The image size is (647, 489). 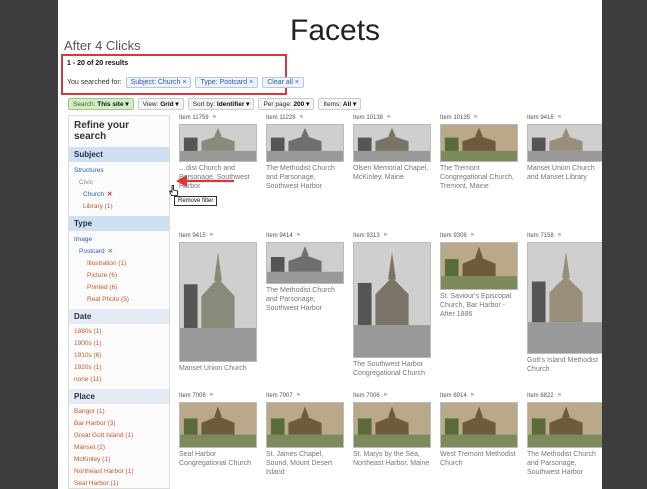 What do you see at coordinates (564, 173) in the screenshot?
I see `item-caption: Manset Union Church and Manset Library` at bounding box center [564, 173].